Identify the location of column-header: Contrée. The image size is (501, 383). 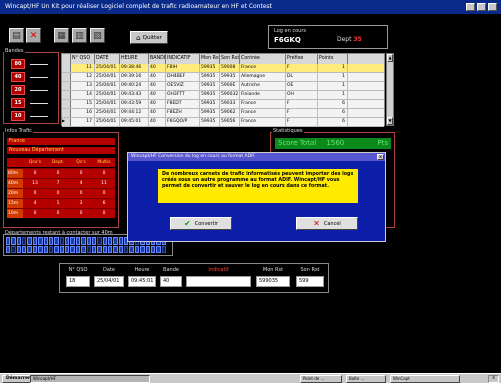
(263, 59).